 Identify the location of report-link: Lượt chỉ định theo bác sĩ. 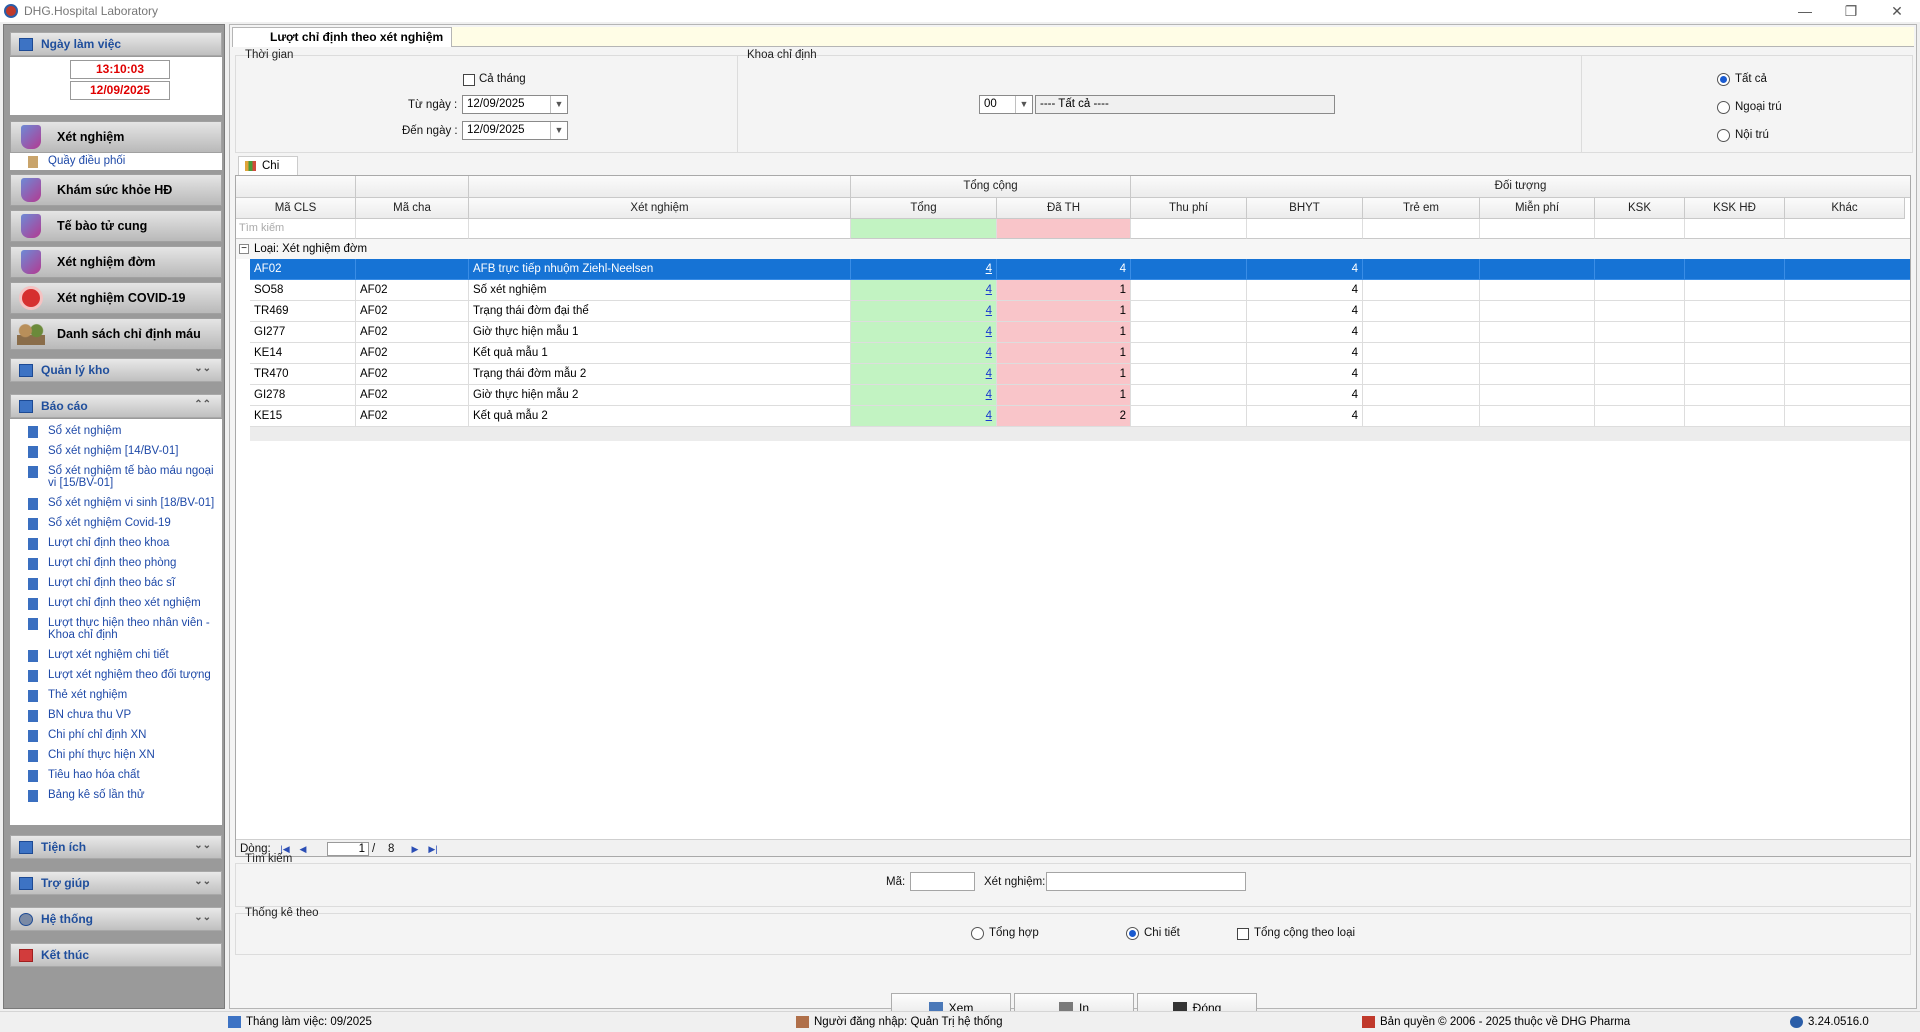
(114, 585).